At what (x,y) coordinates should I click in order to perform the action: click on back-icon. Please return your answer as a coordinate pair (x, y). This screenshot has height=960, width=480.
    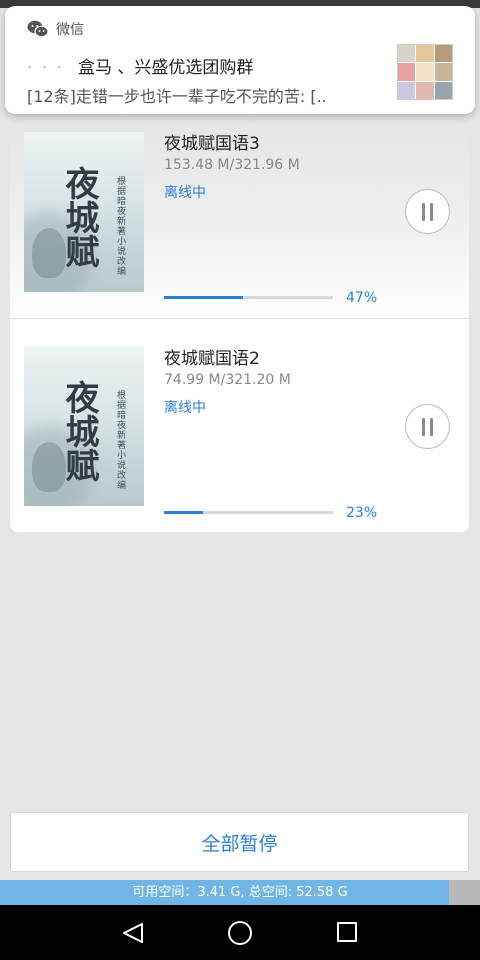
    Looking at the image, I should click on (133, 933).